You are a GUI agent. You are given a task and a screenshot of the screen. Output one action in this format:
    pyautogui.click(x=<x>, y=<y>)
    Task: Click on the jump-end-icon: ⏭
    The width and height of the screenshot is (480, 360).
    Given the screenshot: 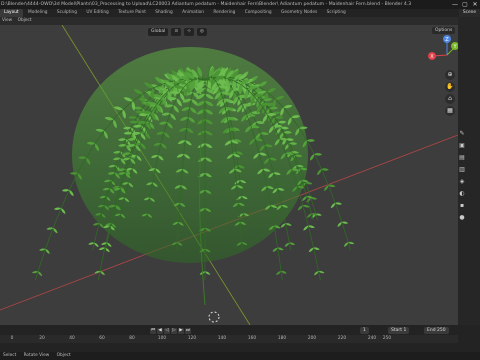 What is the action you would take?
    pyautogui.click(x=188, y=331)
    